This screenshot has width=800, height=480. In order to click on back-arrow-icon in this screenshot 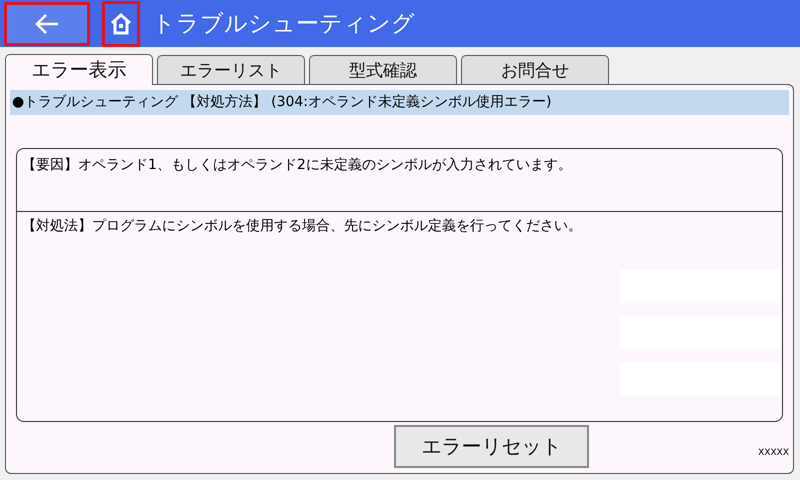, I will do `click(47, 24)`.